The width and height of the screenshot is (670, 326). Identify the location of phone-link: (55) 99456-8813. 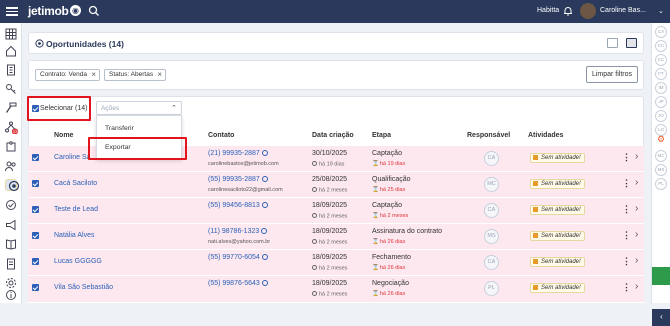
(238, 205).